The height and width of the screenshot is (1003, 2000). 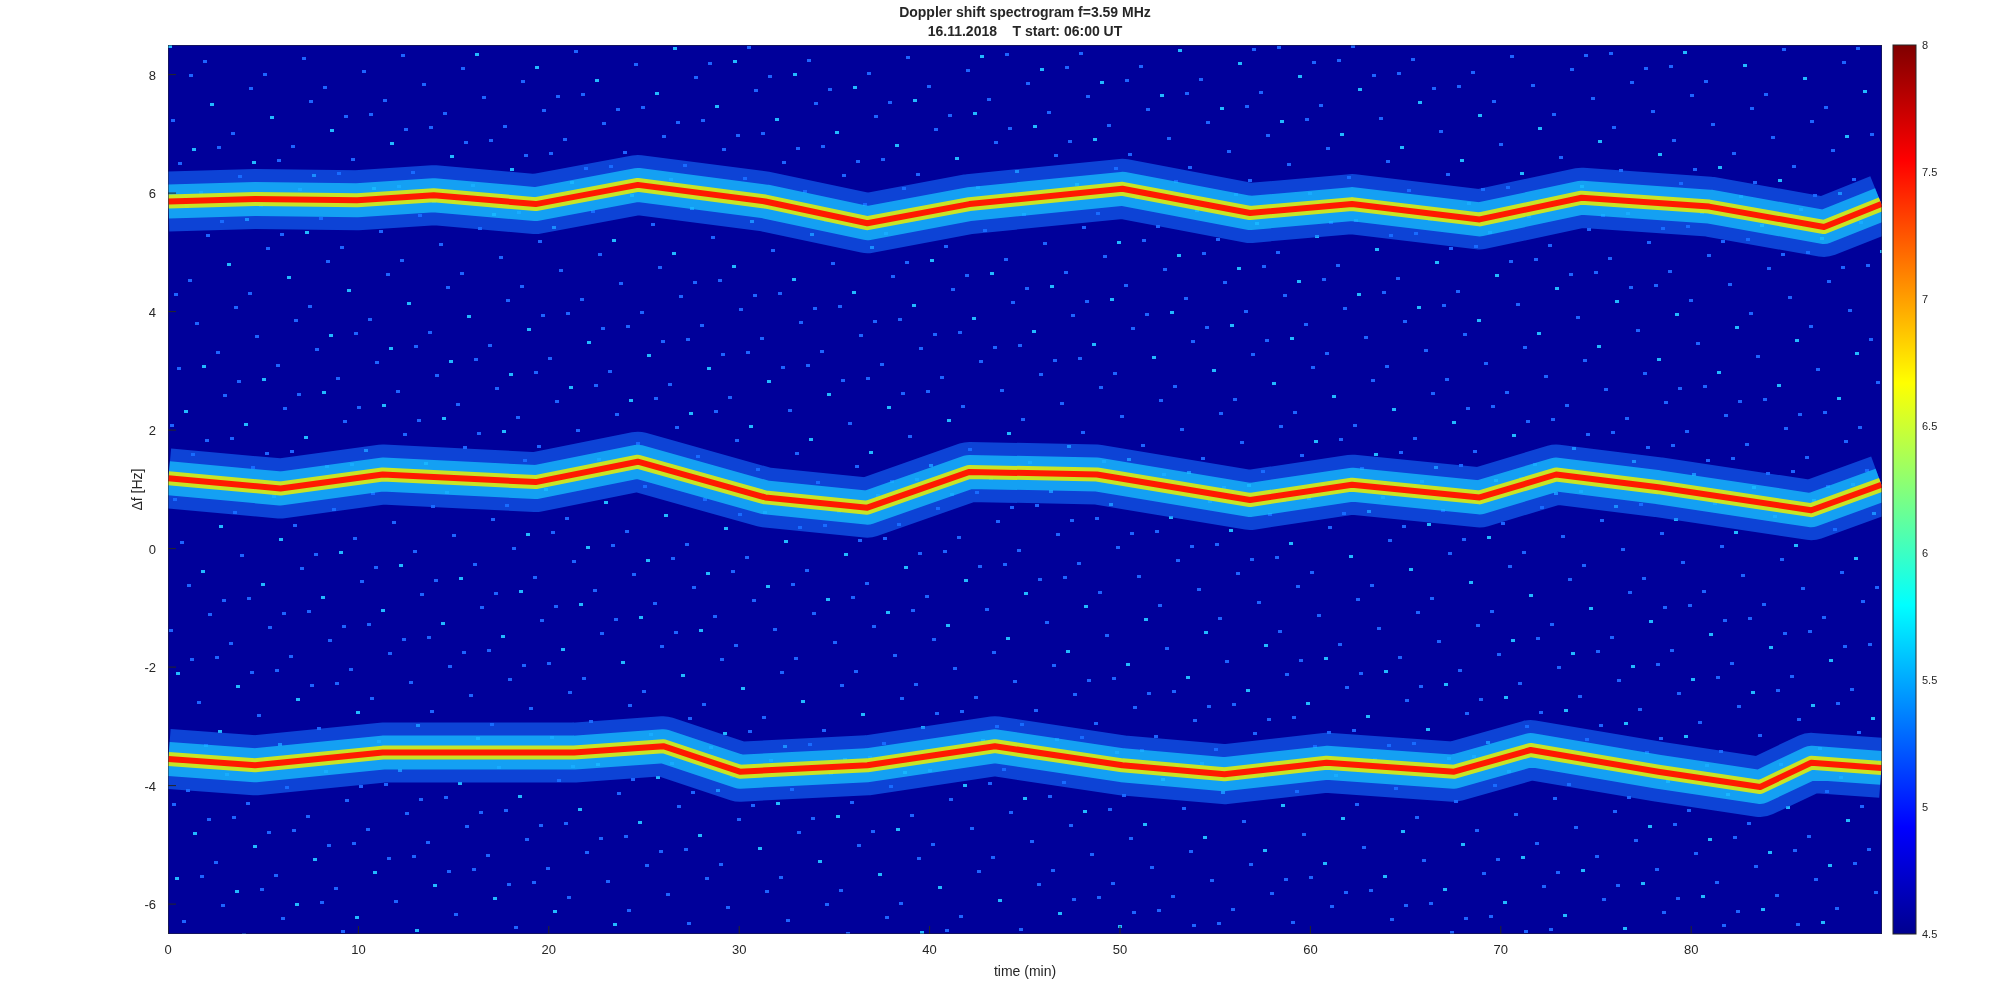 I want to click on colorbar-tick-label: 5.5, so click(x=1930, y=680).